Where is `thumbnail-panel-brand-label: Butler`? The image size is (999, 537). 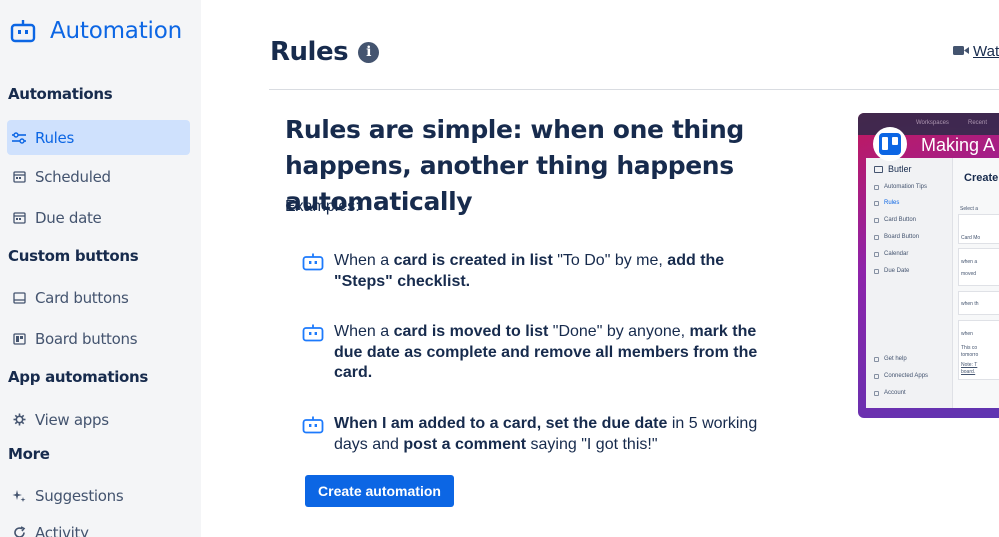 thumbnail-panel-brand-label: Butler is located at coordinates (900, 169).